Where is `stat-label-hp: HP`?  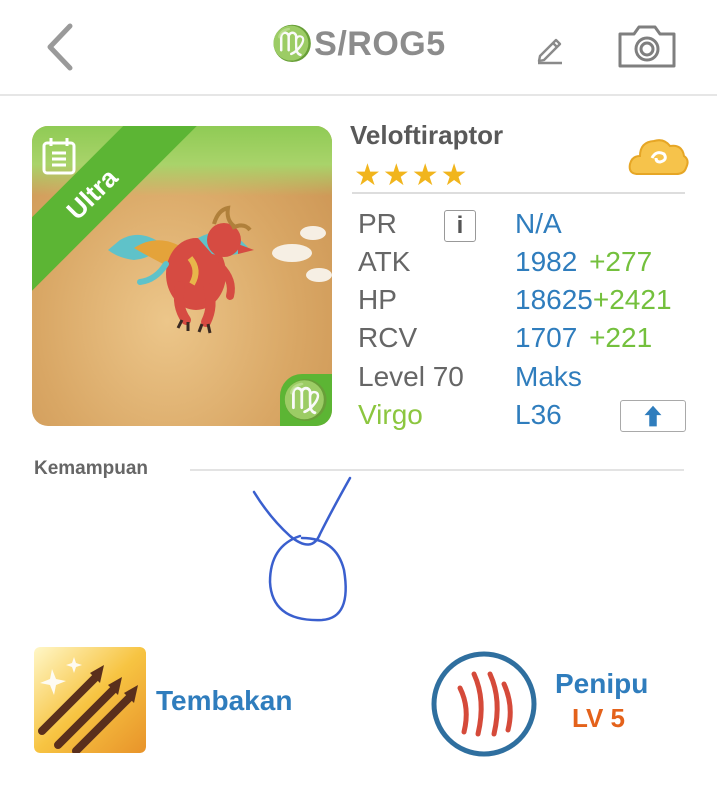
stat-label-hp: HP is located at coordinates (377, 299).